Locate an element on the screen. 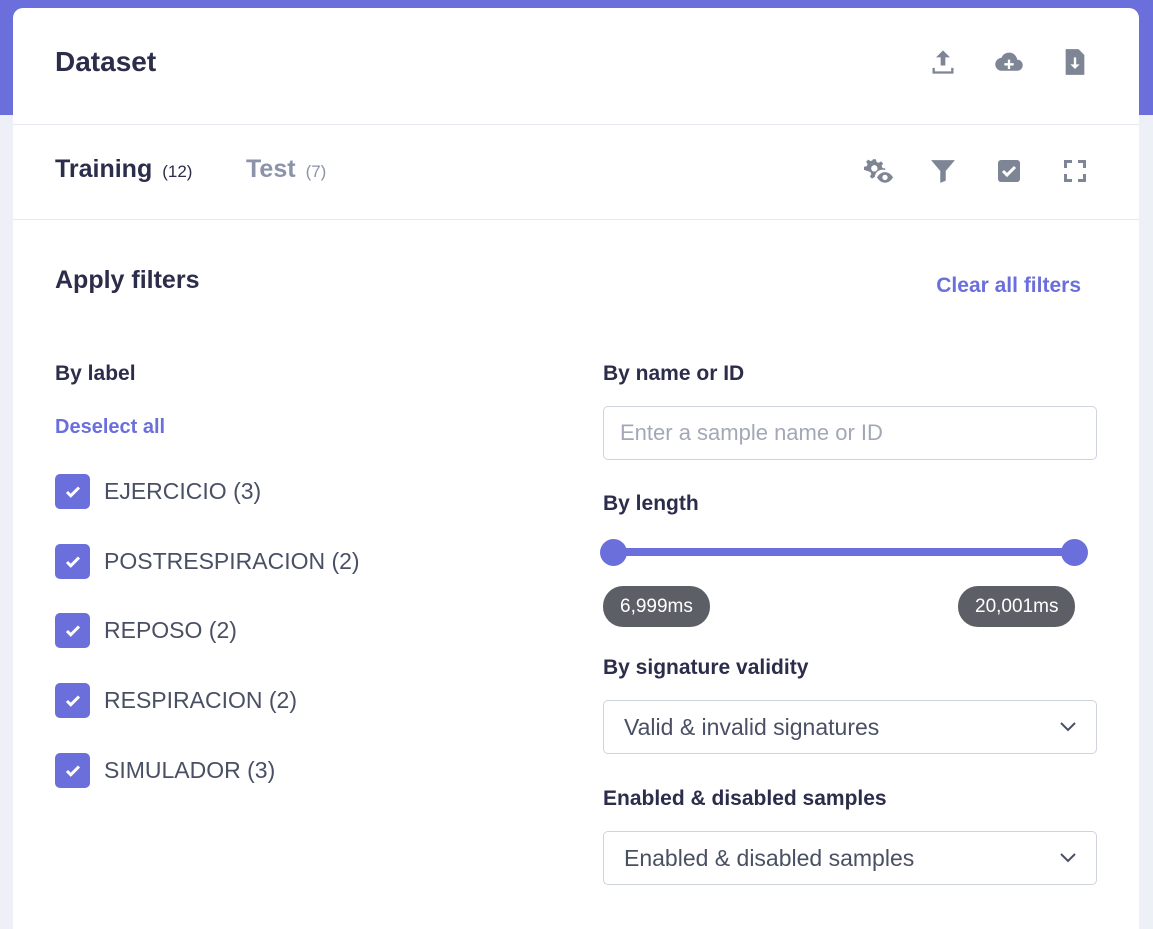 This screenshot has height=929, width=1153. length-slider-track is located at coordinates (844, 552).